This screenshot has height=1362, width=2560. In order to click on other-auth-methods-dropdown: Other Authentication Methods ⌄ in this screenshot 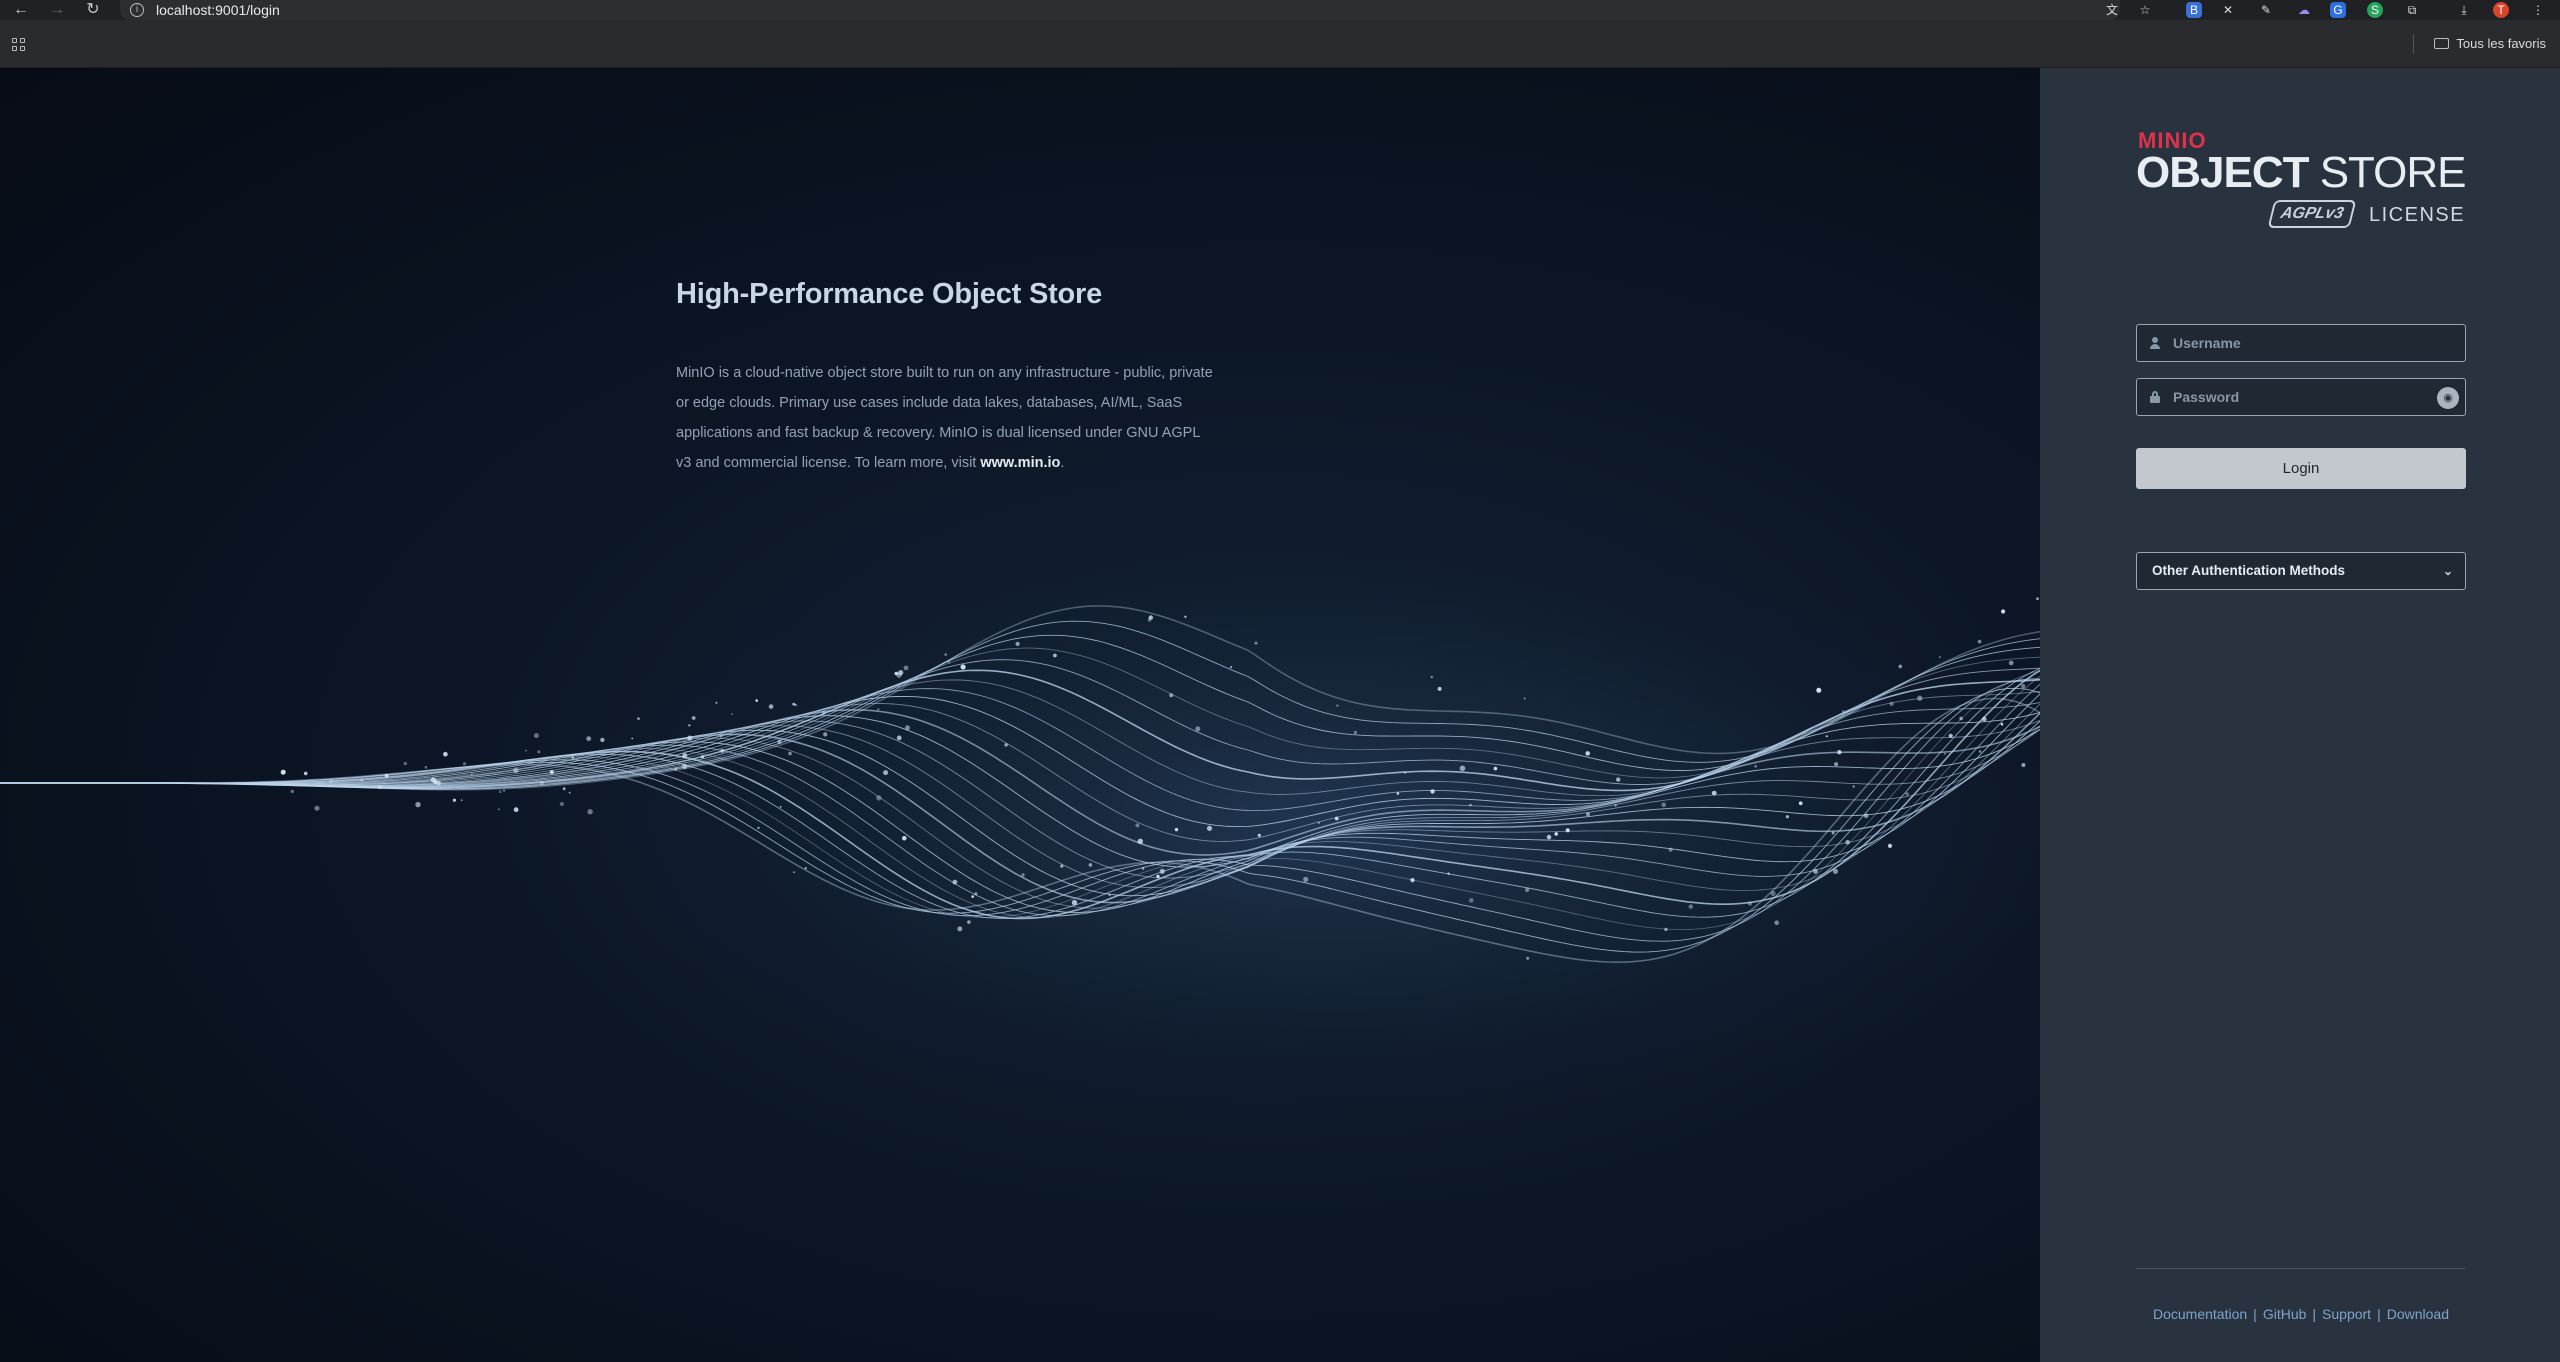, I will do `click(2301, 571)`.